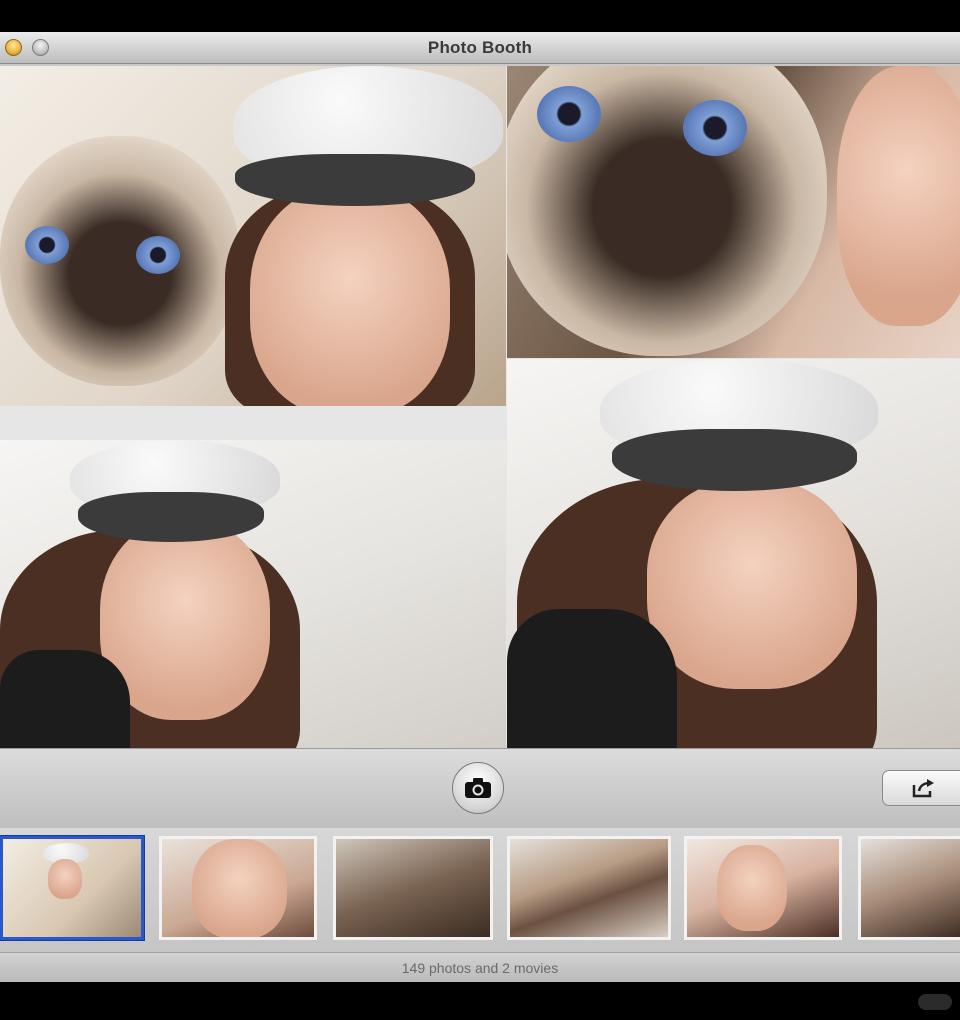  I want to click on status-bar: 149 photos and 2 movies, so click(480, 967).